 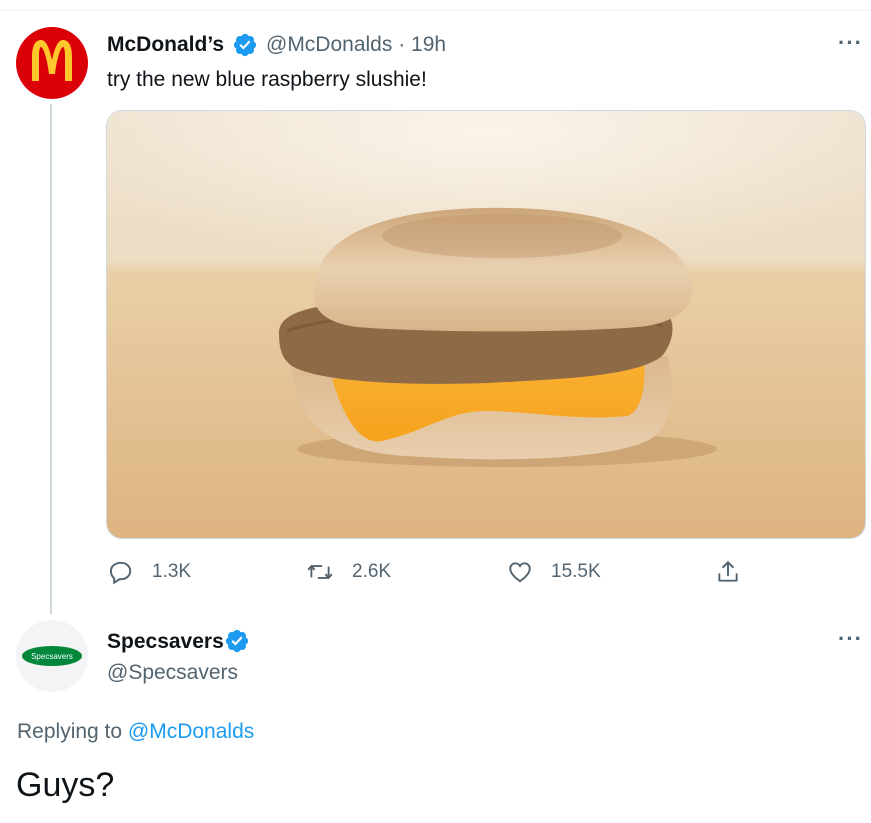 I want to click on specsavers-logo-icon: Specsavers, so click(x=52, y=656).